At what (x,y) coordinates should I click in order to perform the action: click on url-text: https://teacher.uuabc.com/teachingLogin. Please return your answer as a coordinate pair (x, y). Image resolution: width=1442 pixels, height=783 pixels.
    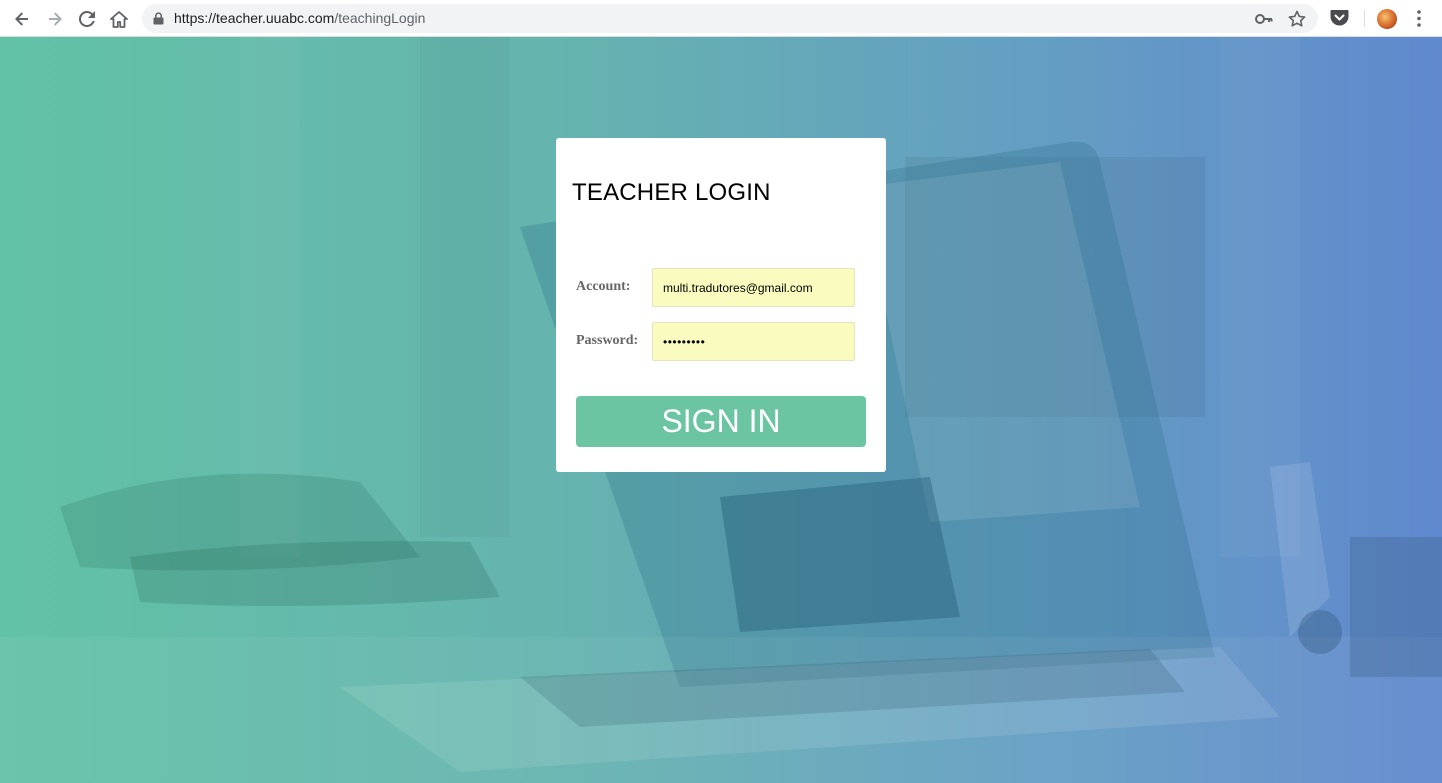
    Looking at the image, I should click on (299, 18).